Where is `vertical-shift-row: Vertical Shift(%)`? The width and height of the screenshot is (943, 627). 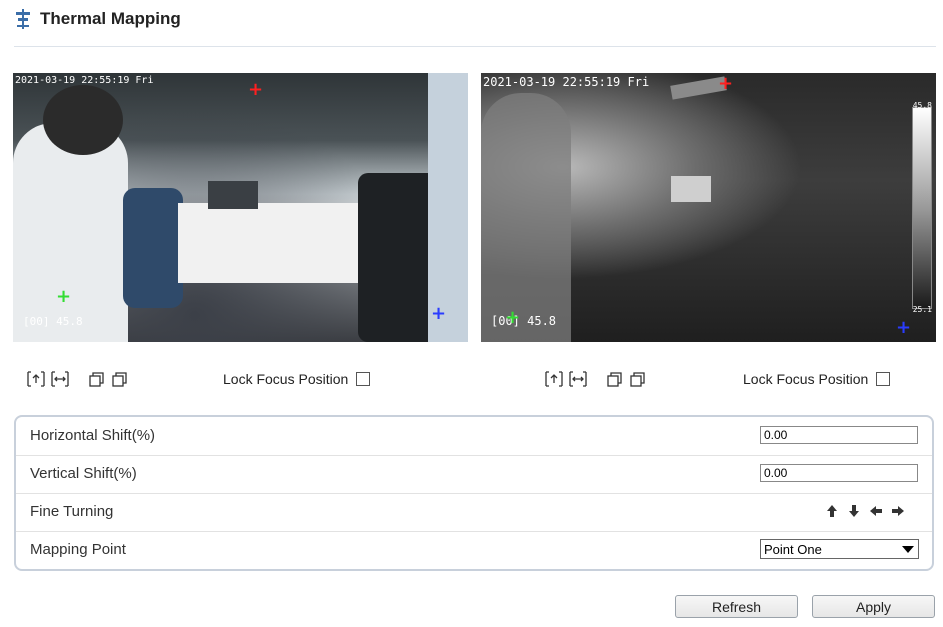 vertical-shift-row: Vertical Shift(%) is located at coordinates (474, 474).